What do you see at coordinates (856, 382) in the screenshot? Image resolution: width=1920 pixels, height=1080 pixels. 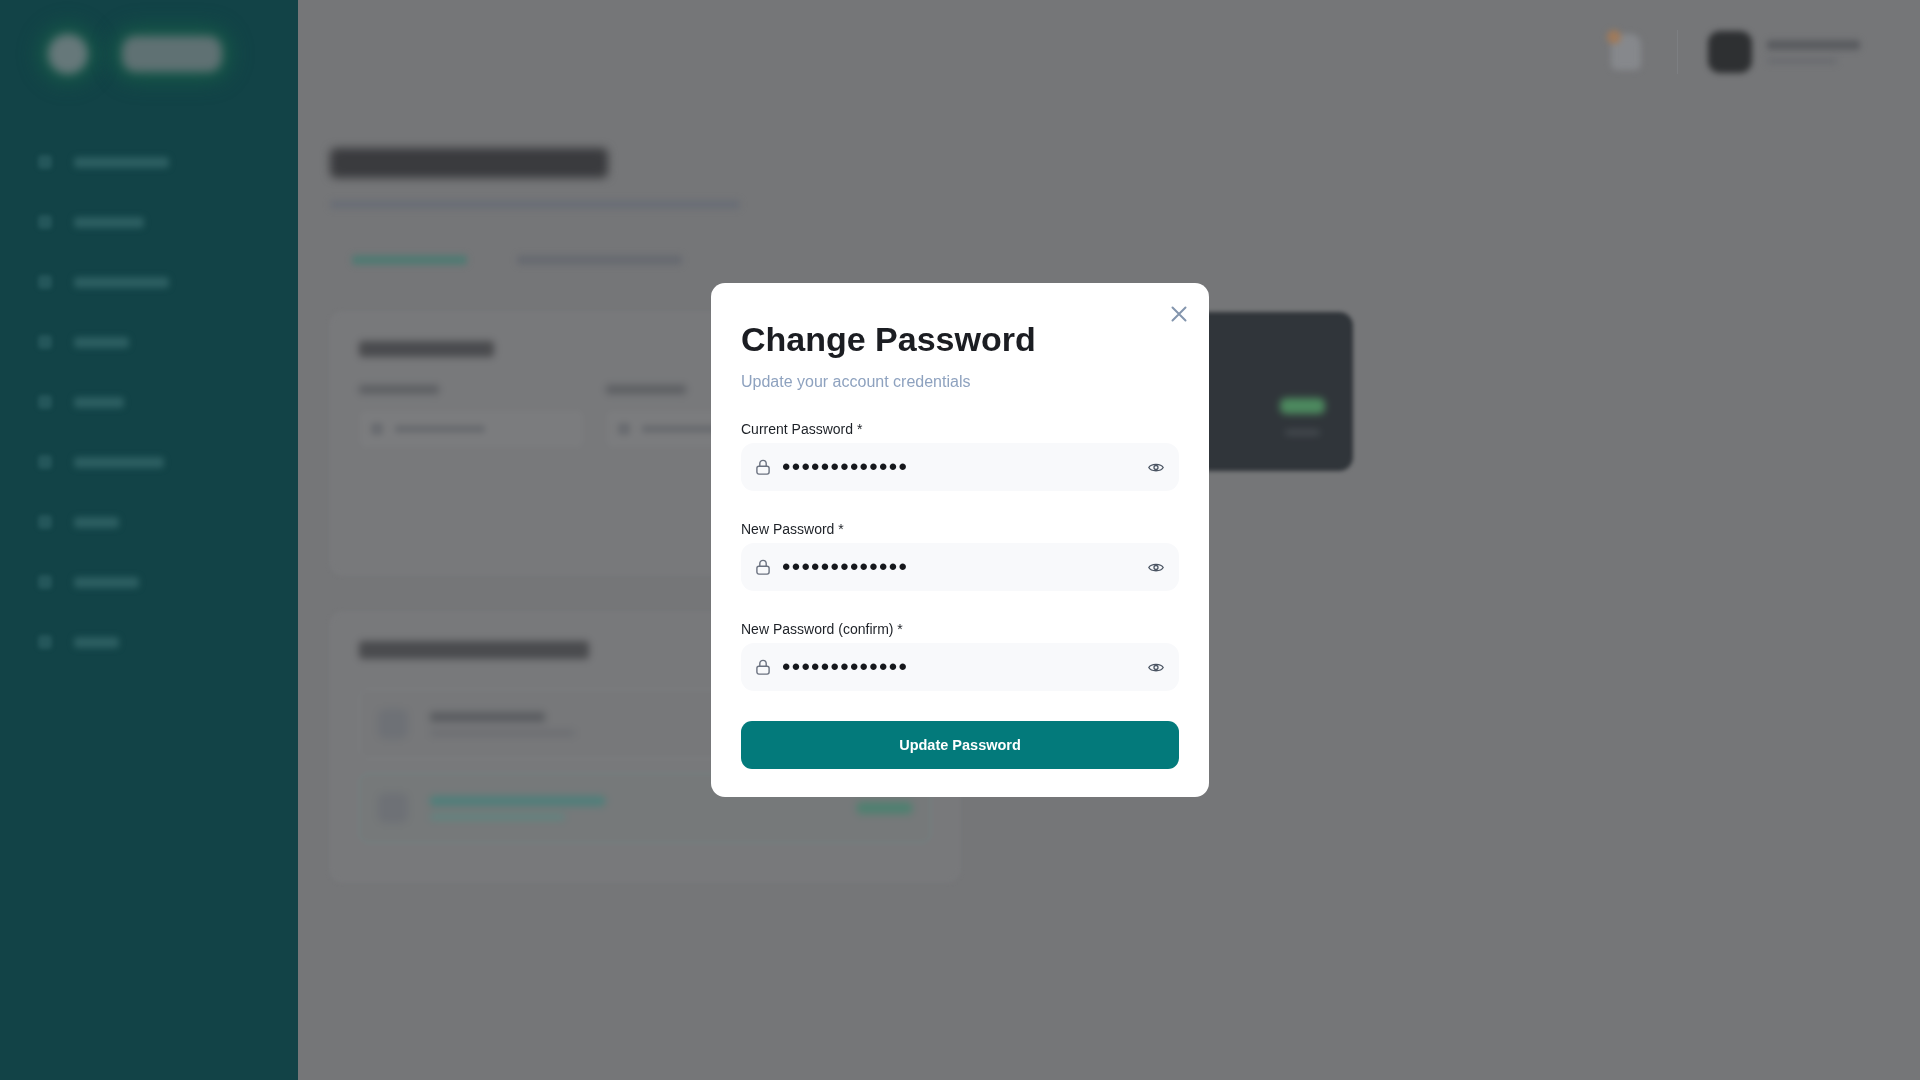 I see `dialog-subtitle: Update your account credentials` at bounding box center [856, 382].